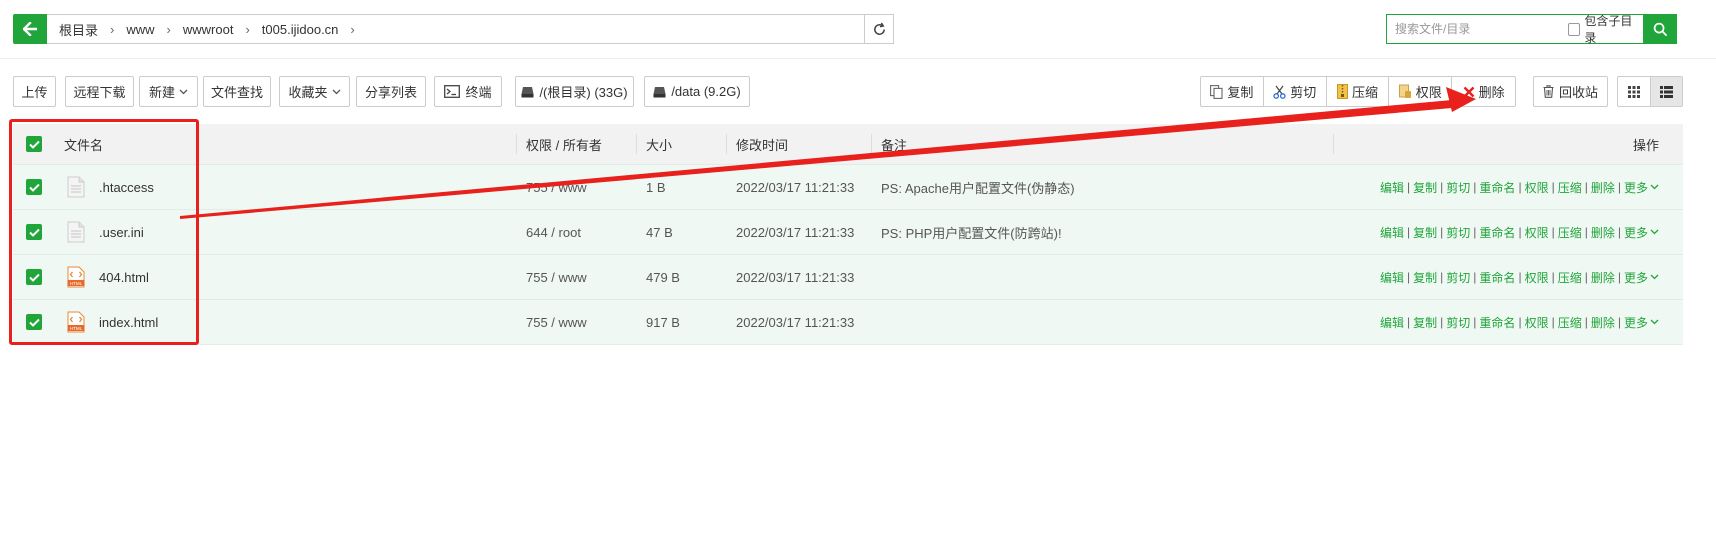 The height and width of the screenshot is (545, 1716). What do you see at coordinates (1477, 29) in the screenshot?
I see `search-input` at bounding box center [1477, 29].